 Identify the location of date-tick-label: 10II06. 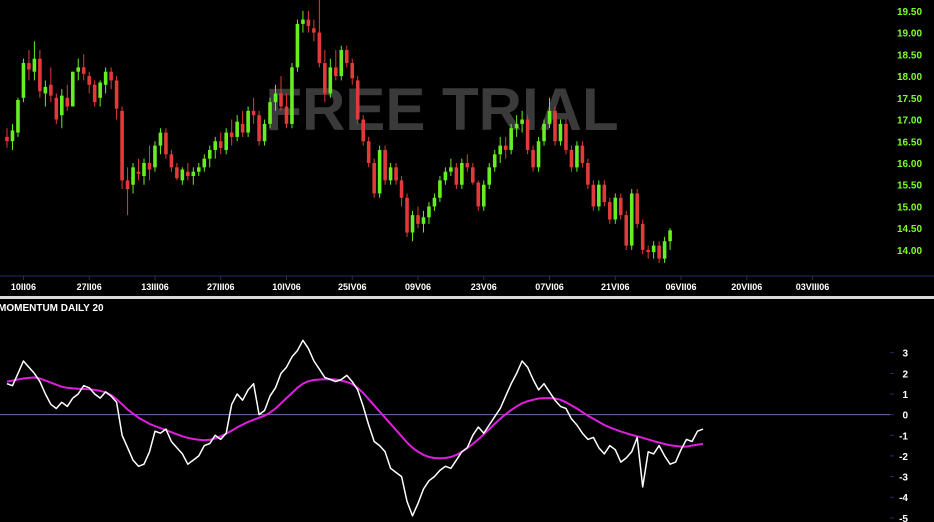
(23, 287).